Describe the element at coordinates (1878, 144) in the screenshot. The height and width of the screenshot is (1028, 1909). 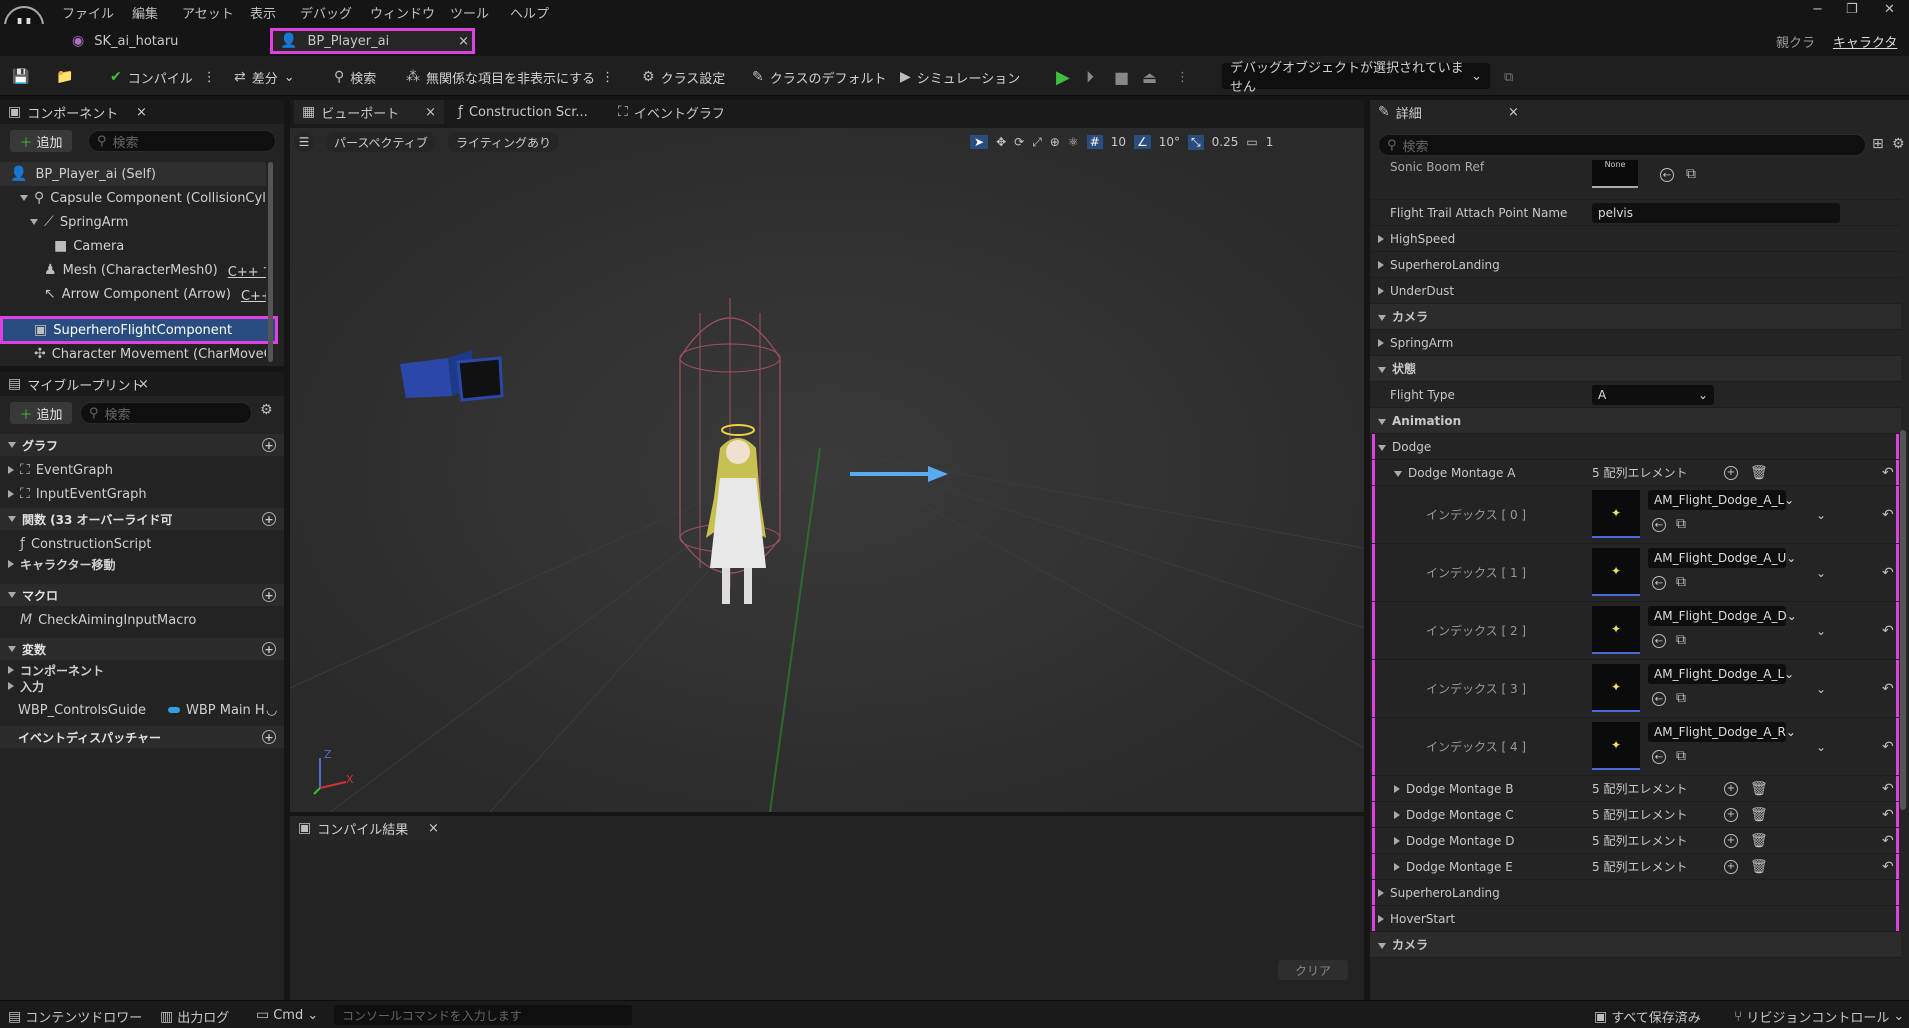
I see `table-view-icon: ⊞` at that location.